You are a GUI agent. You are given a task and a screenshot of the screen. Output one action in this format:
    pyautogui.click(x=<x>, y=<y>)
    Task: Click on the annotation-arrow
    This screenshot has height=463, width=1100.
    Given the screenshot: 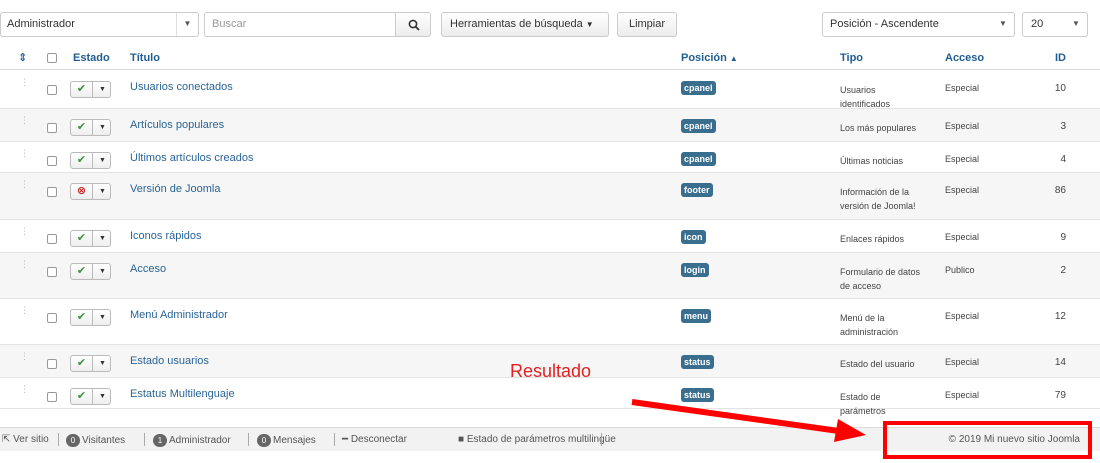 What is the action you would take?
    pyautogui.click(x=748, y=420)
    